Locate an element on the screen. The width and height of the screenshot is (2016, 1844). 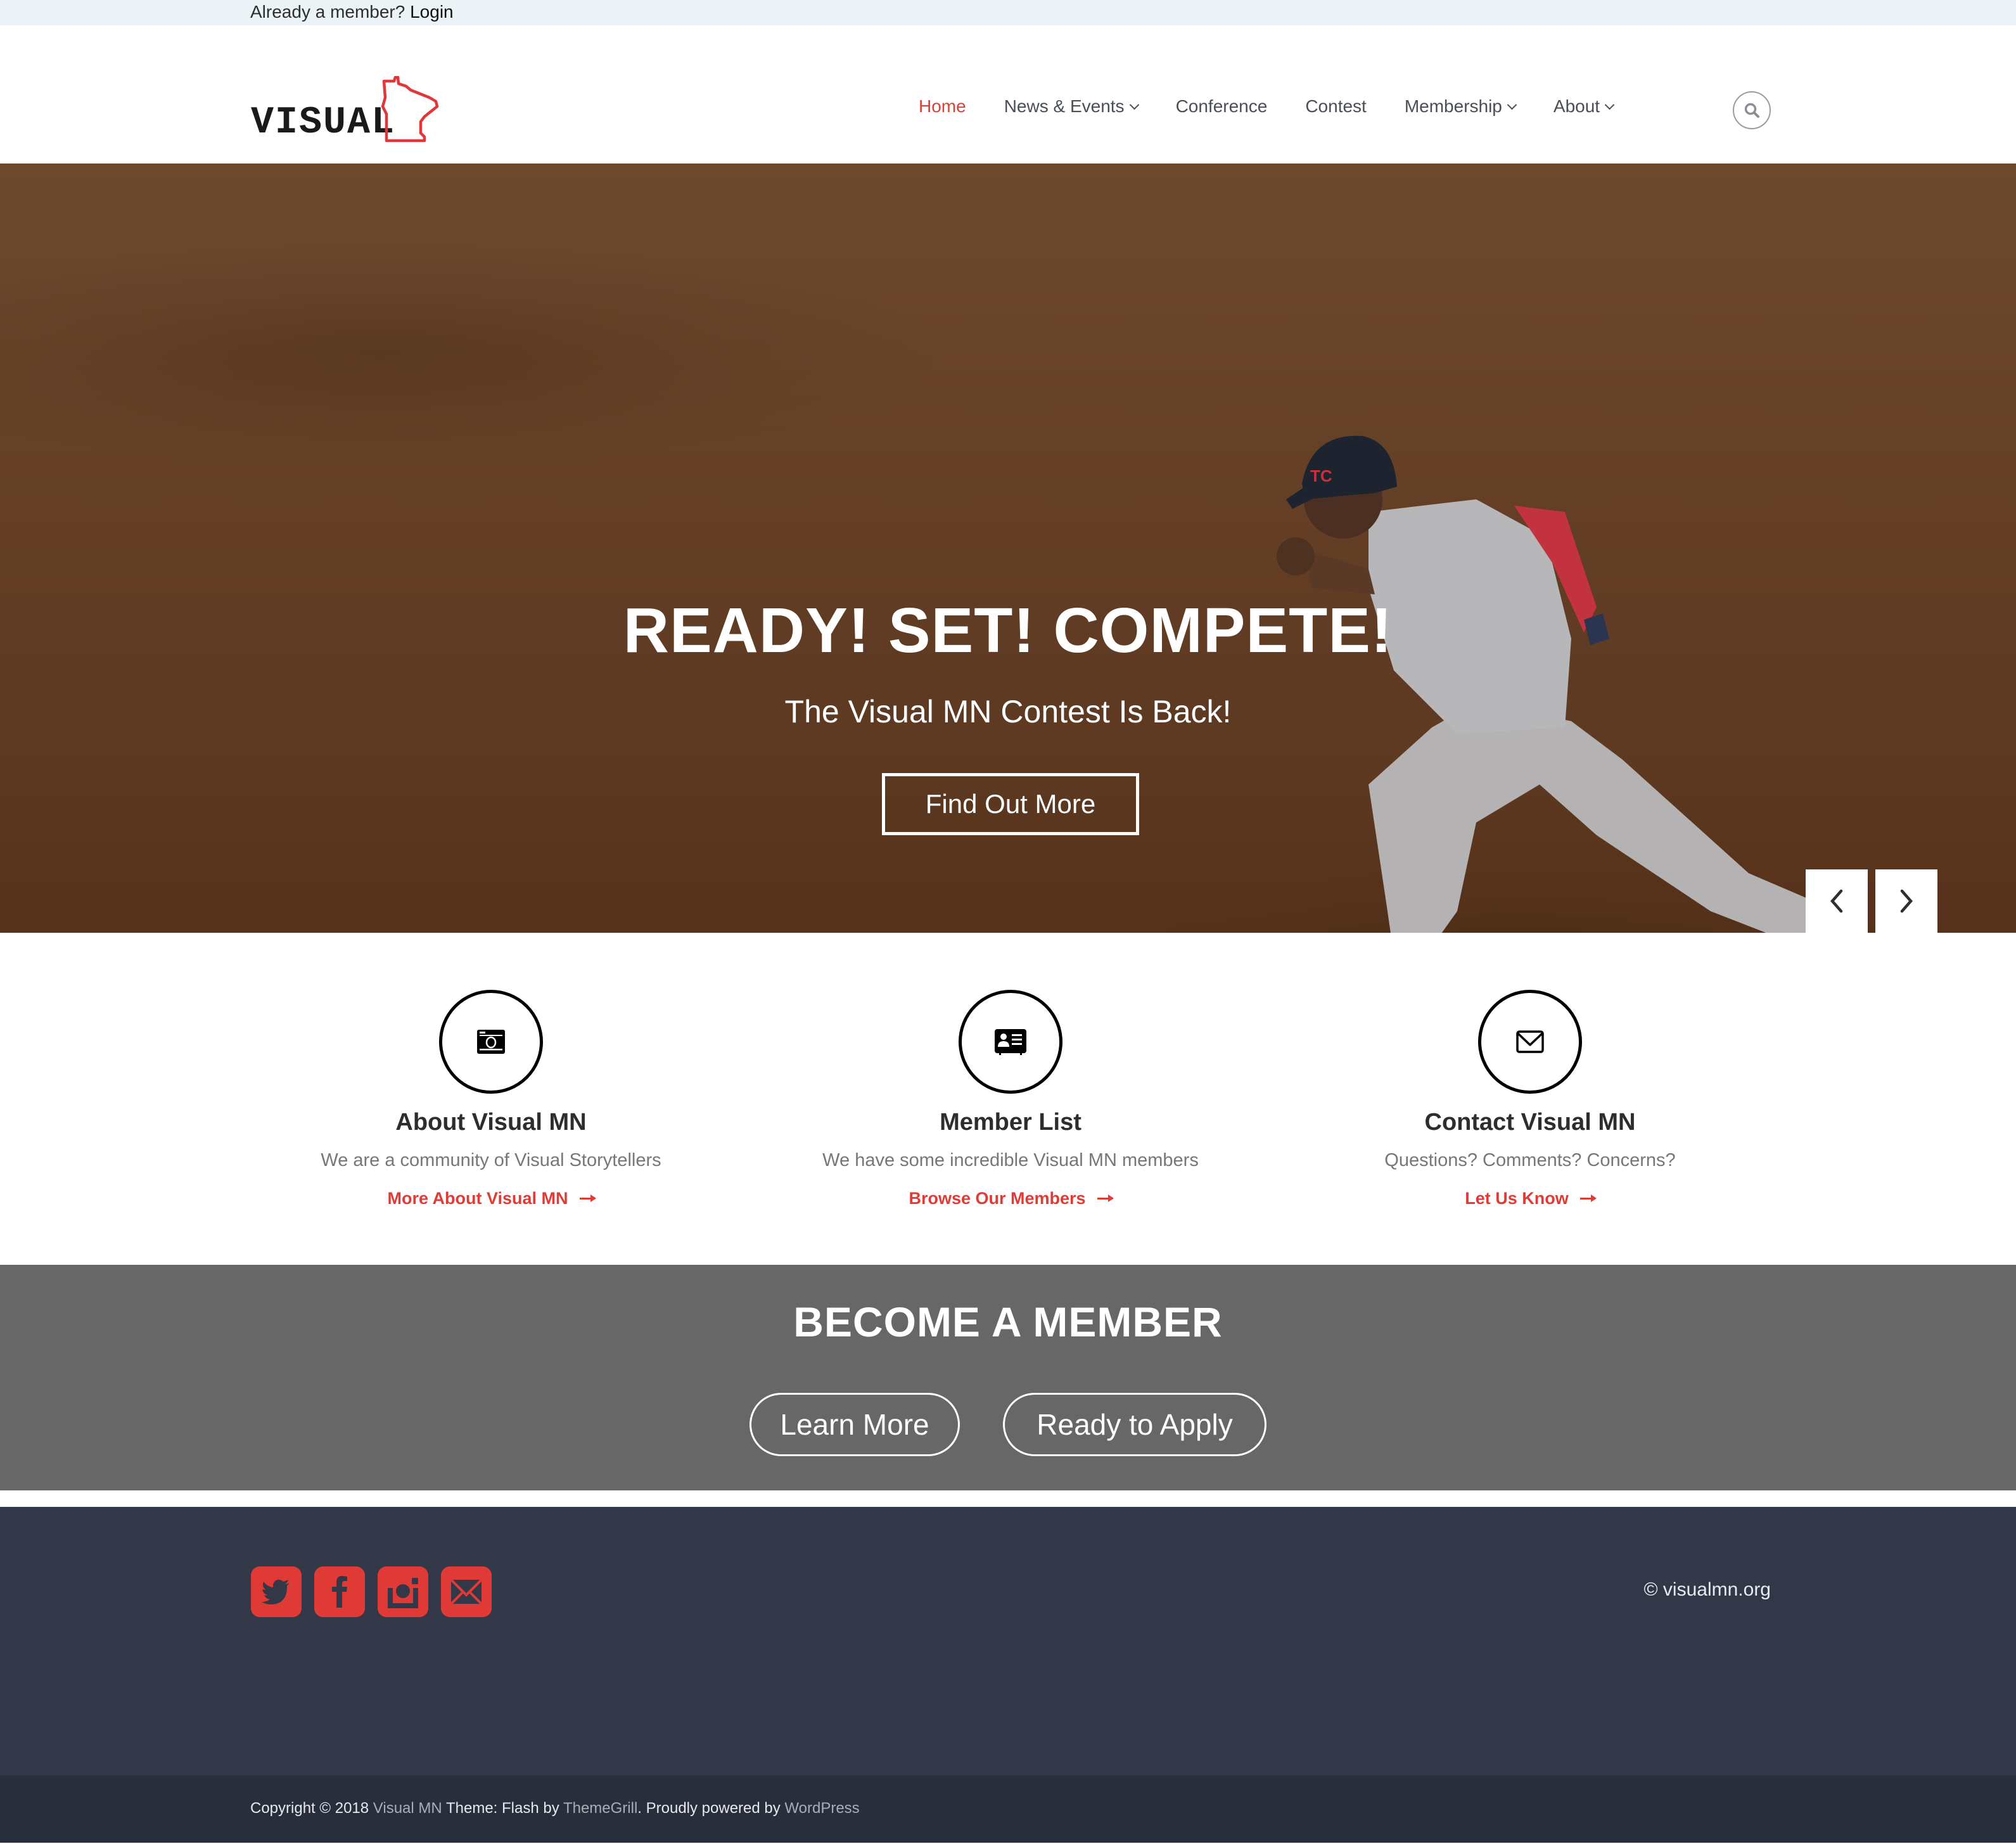
nav-contest-label: Contest is located at coordinates (1336, 106).